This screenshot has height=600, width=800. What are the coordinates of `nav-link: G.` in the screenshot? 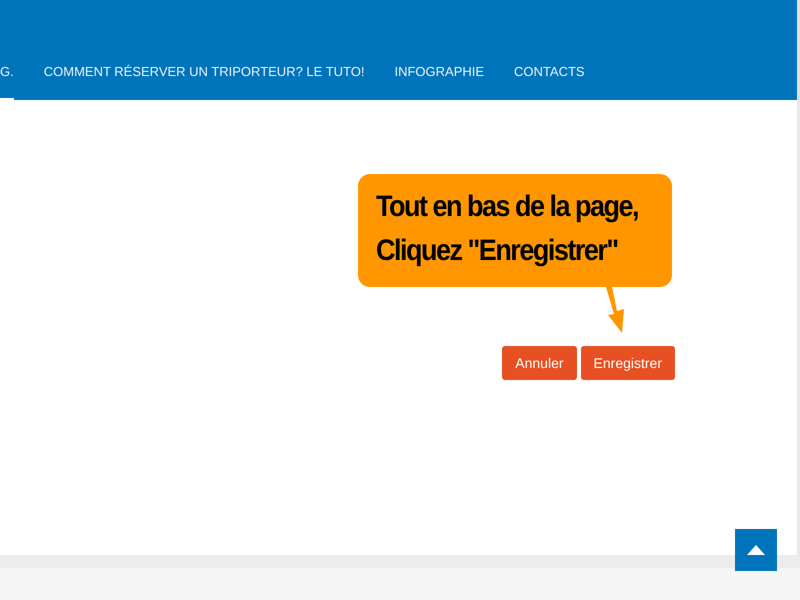 It's located at (7, 81).